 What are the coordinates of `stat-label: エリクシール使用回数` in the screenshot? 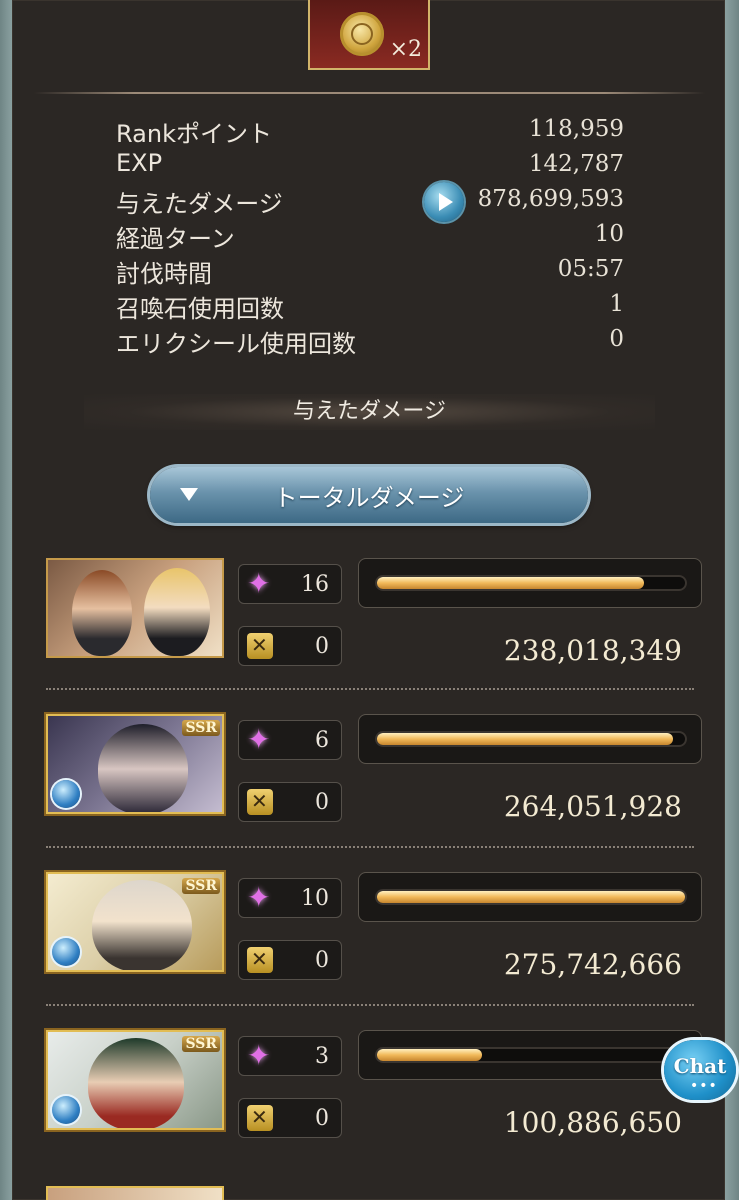 It's located at (236, 344).